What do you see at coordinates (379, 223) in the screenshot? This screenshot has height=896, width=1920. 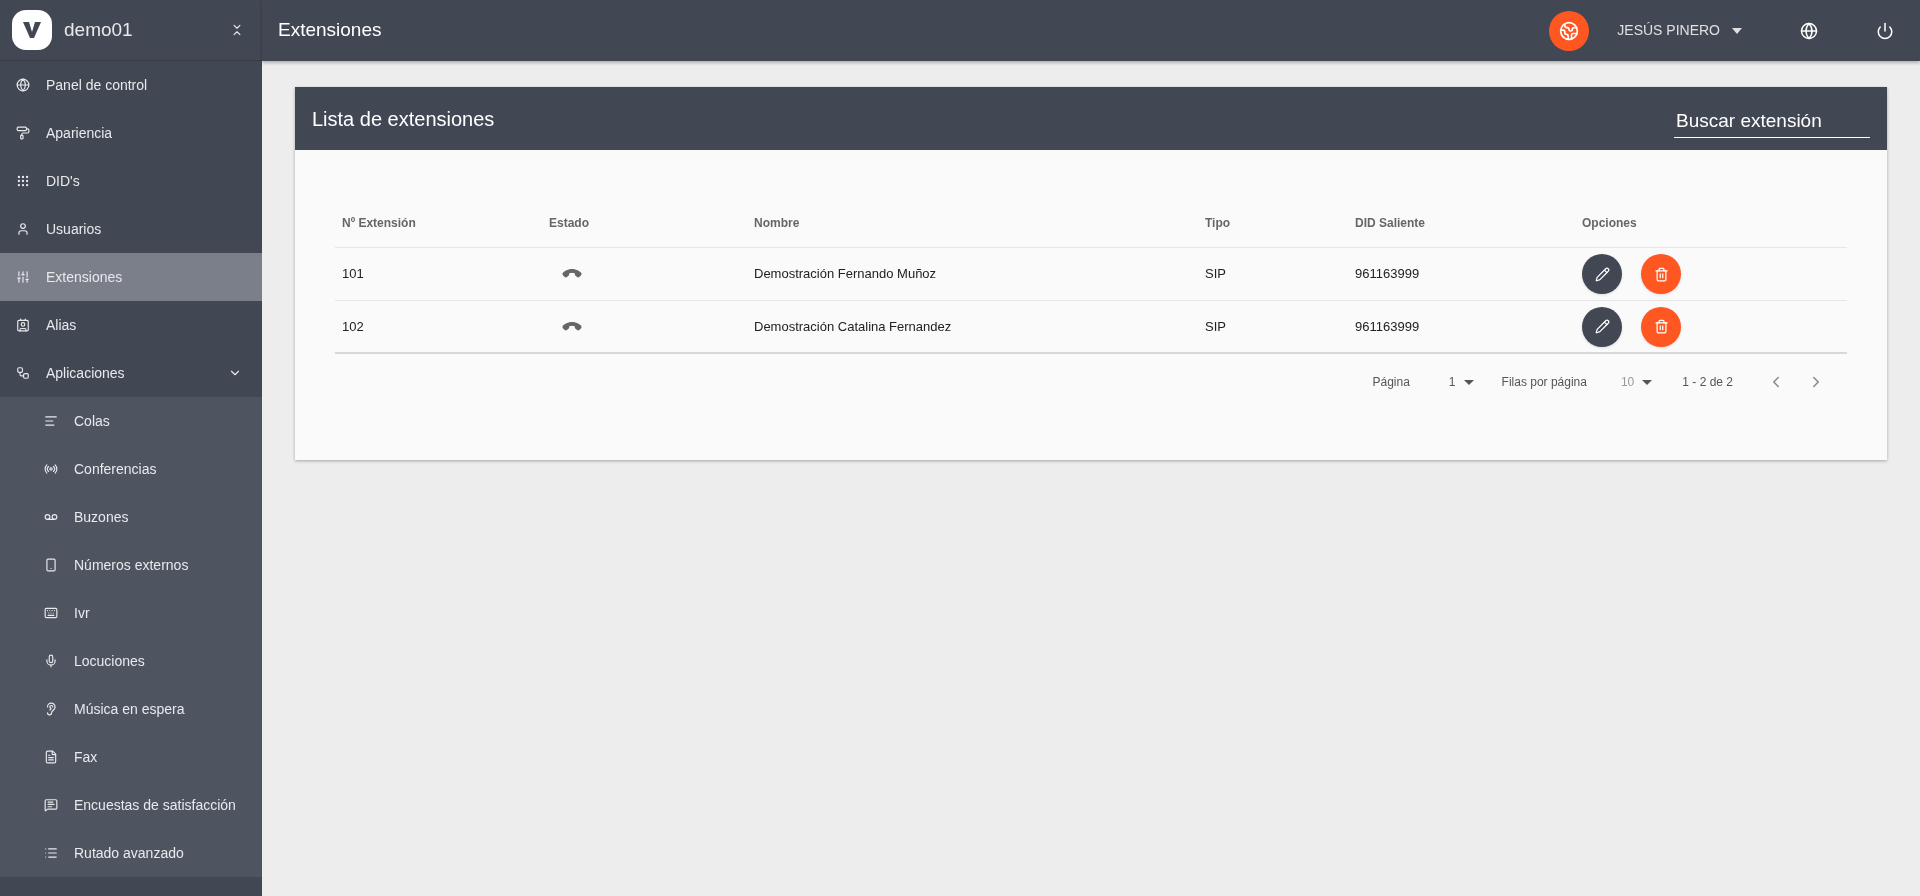 I see `column-header: Nº Extensión` at bounding box center [379, 223].